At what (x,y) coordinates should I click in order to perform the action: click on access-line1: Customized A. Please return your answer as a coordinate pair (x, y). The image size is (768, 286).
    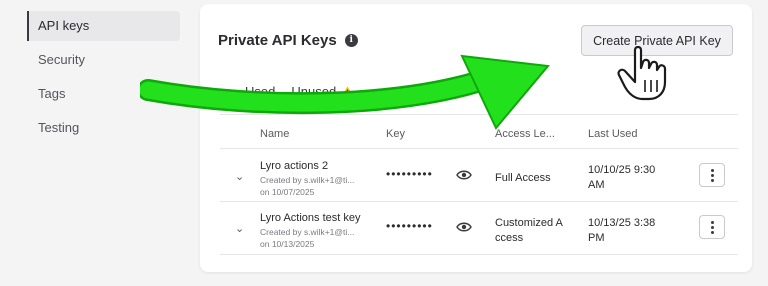
    Looking at the image, I should click on (529, 223).